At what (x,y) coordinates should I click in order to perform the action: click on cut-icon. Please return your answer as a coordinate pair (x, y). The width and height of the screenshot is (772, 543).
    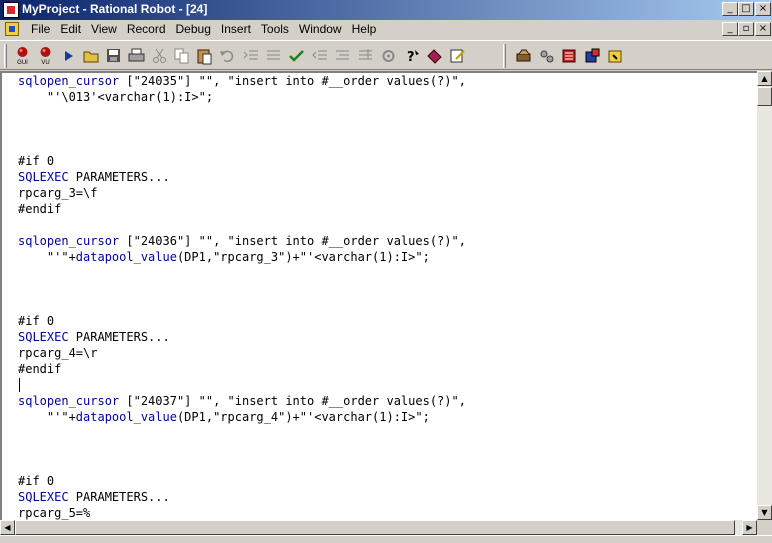
    Looking at the image, I should click on (159, 56).